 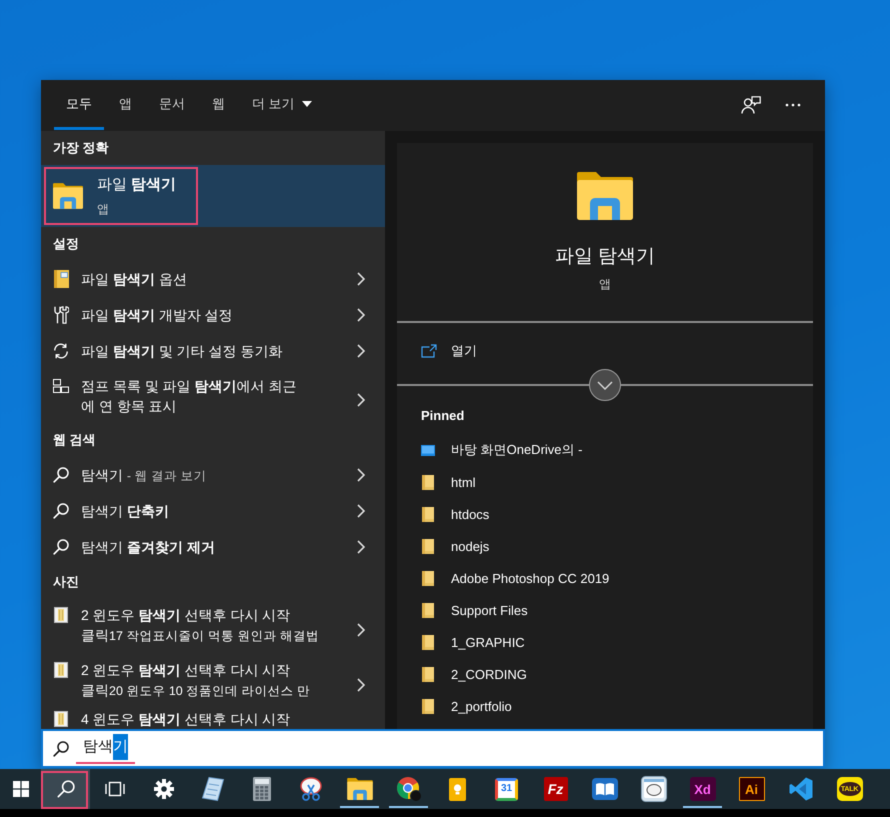 I want to click on folder-document-icon, so click(x=61, y=279).